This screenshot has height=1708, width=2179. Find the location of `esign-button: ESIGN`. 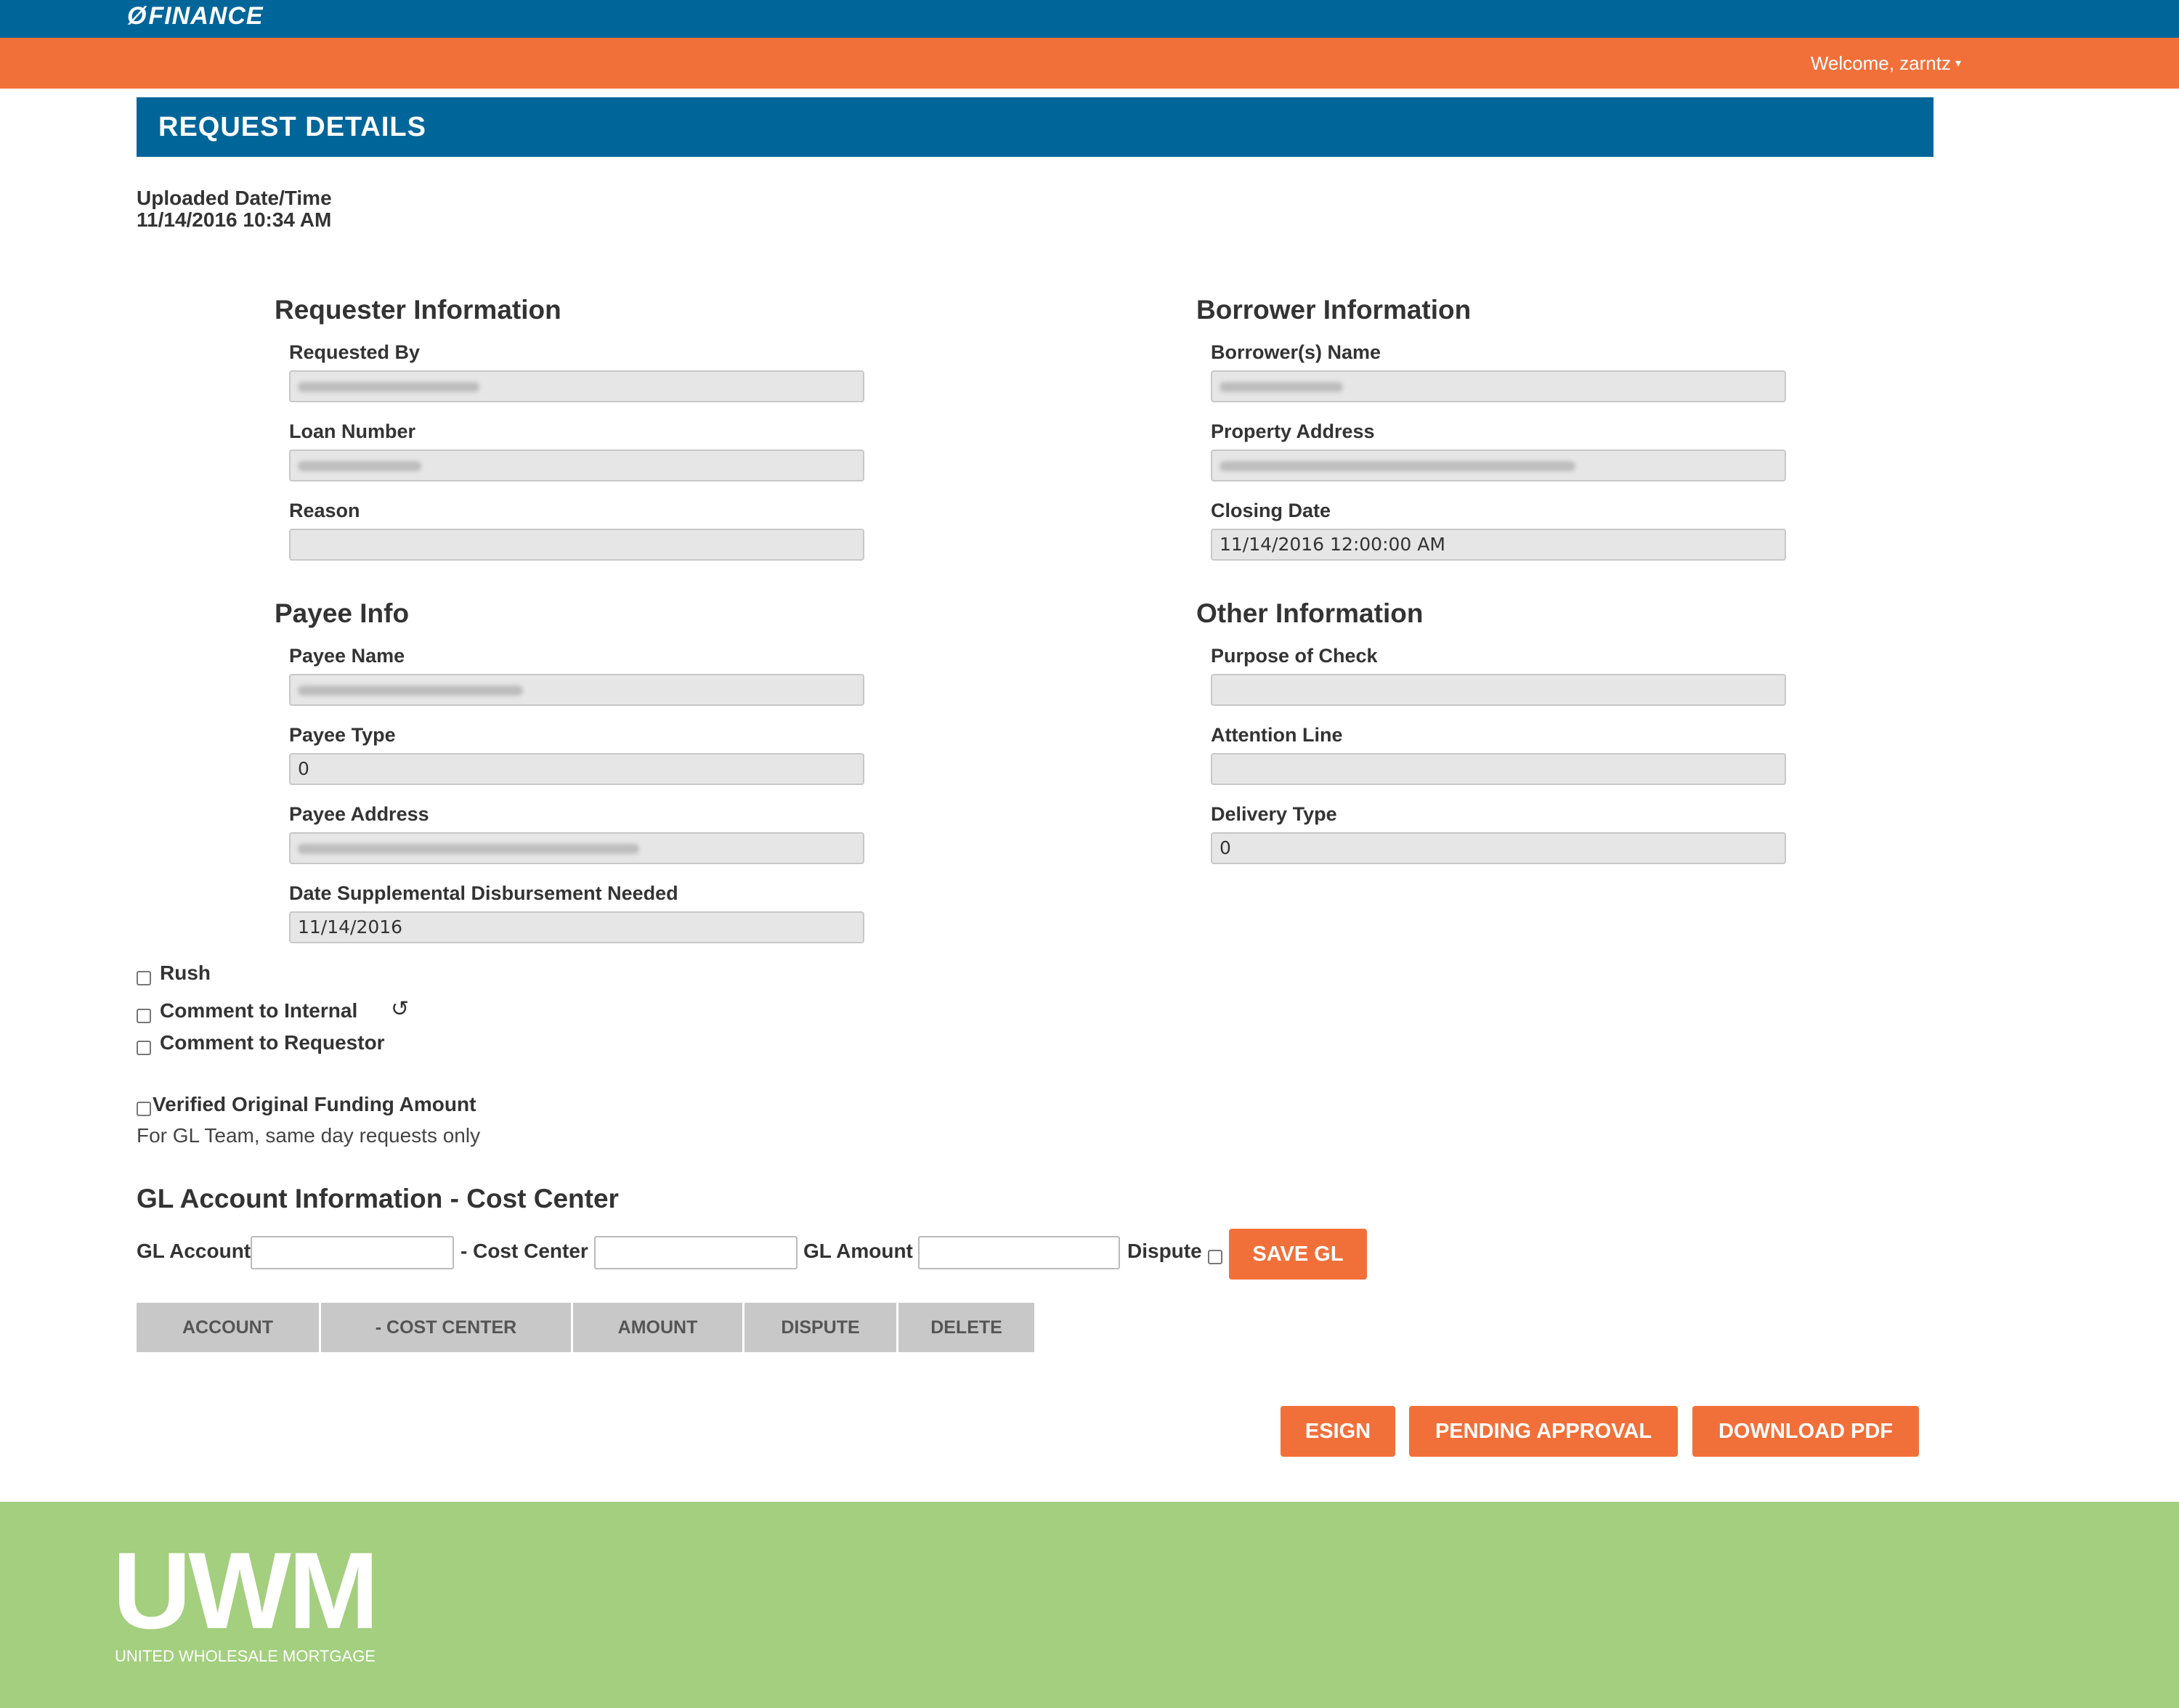

esign-button: ESIGN is located at coordinates (1338, 1431).